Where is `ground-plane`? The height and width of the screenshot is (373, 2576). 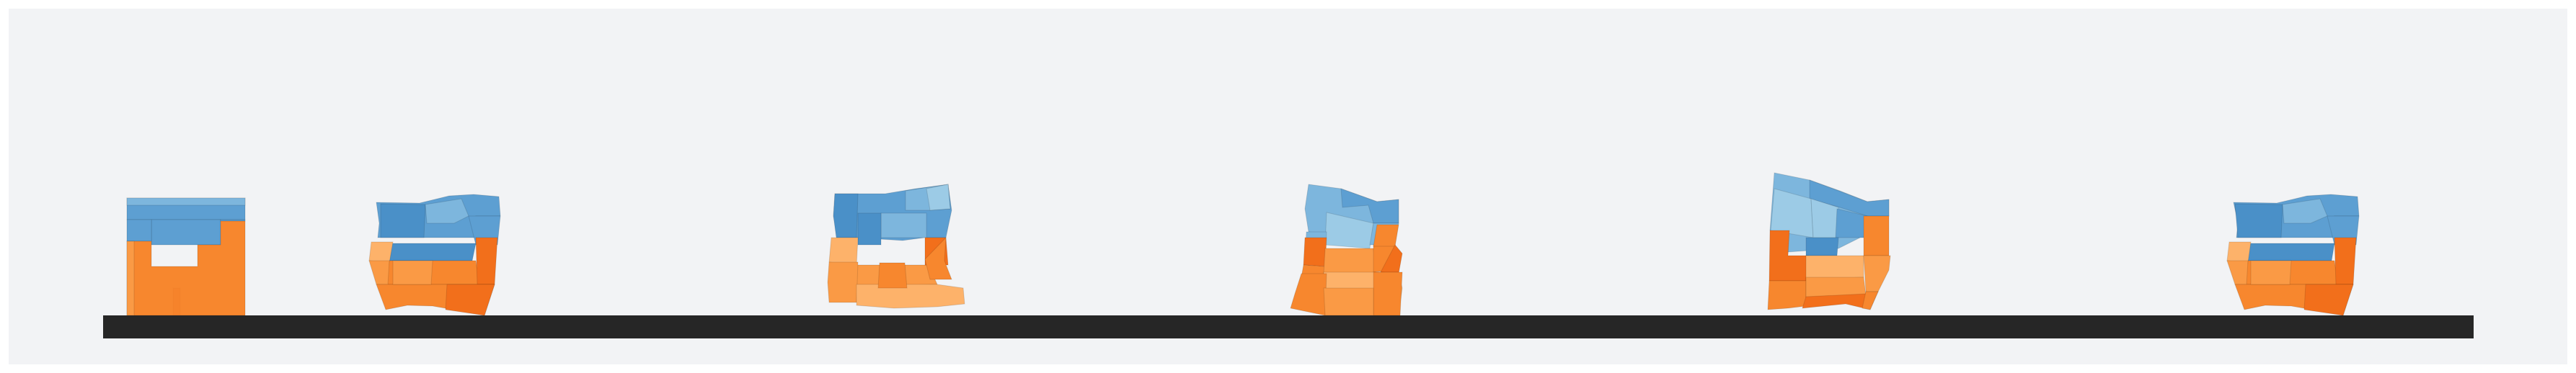 ground-plane is located at coordinates (1288, 326).